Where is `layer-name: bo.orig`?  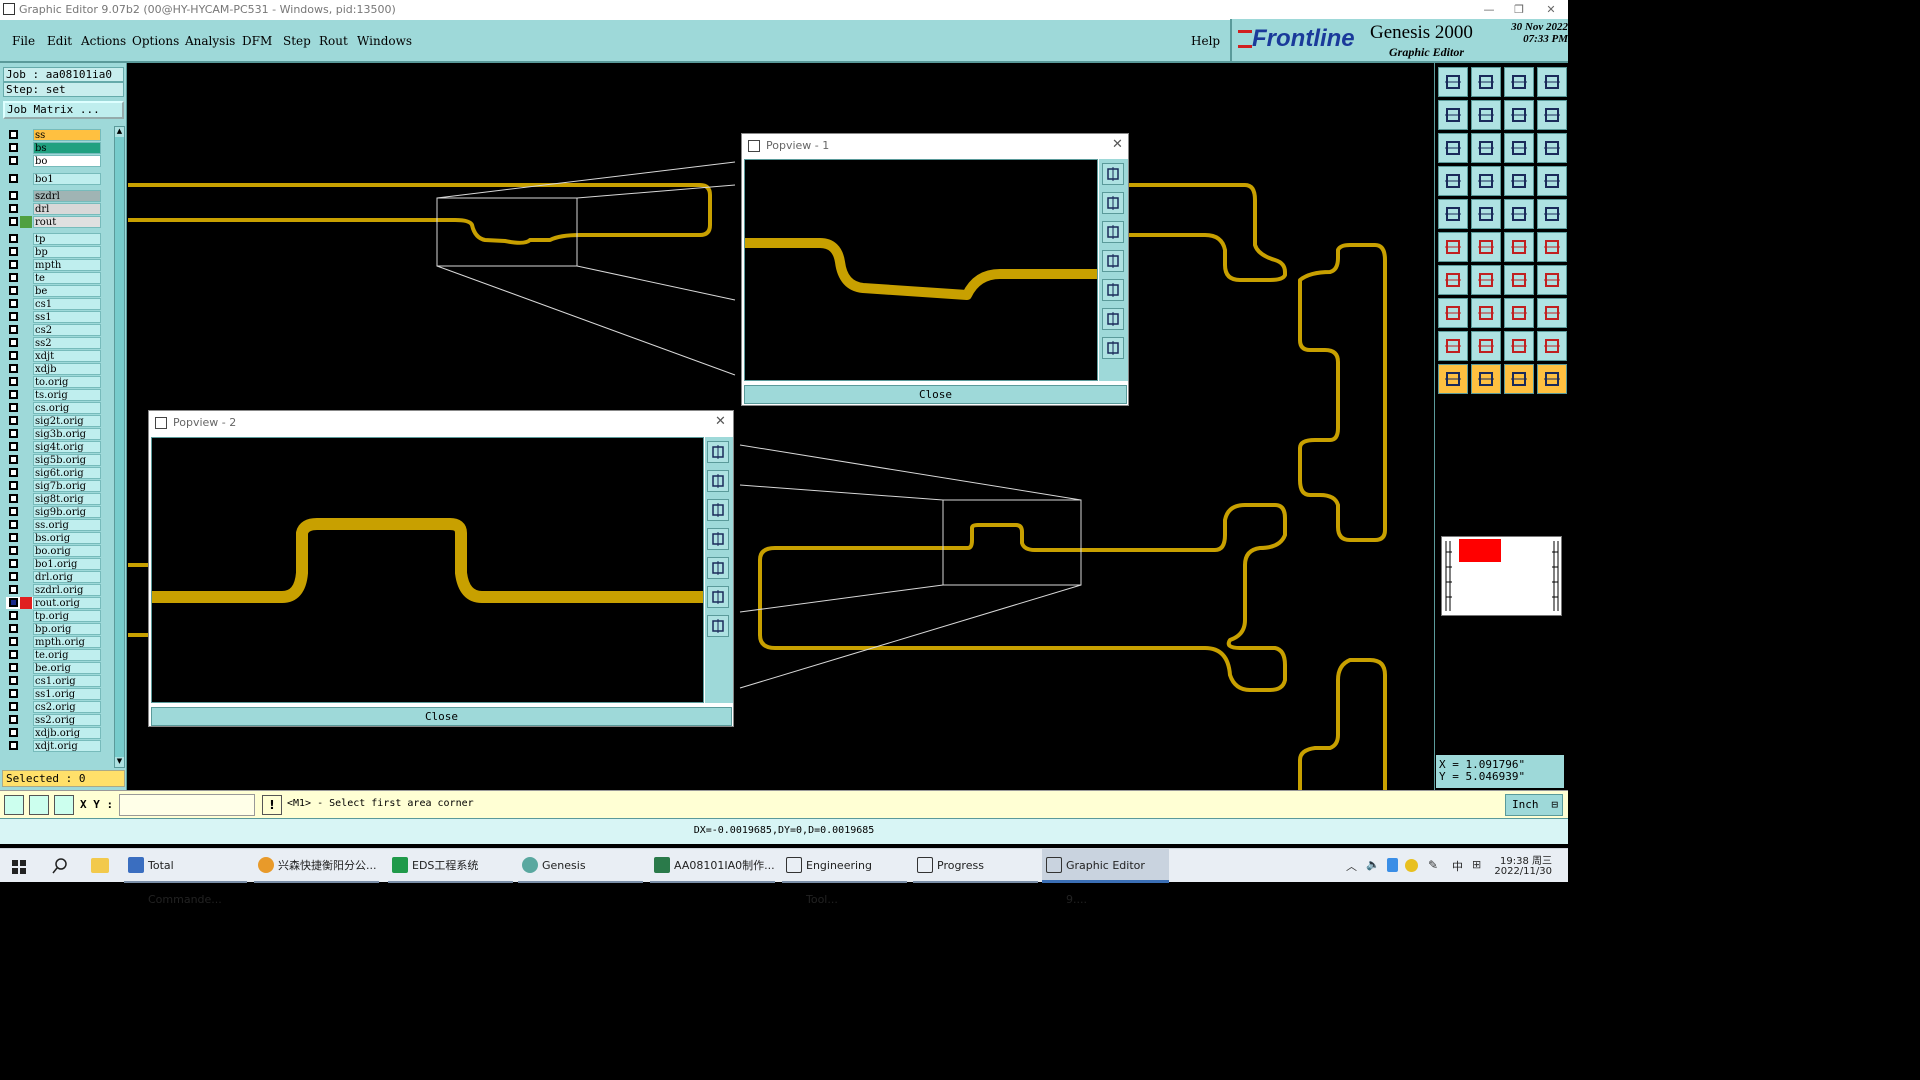
layer-name: bo.orig is located at coordinates (67, 551).